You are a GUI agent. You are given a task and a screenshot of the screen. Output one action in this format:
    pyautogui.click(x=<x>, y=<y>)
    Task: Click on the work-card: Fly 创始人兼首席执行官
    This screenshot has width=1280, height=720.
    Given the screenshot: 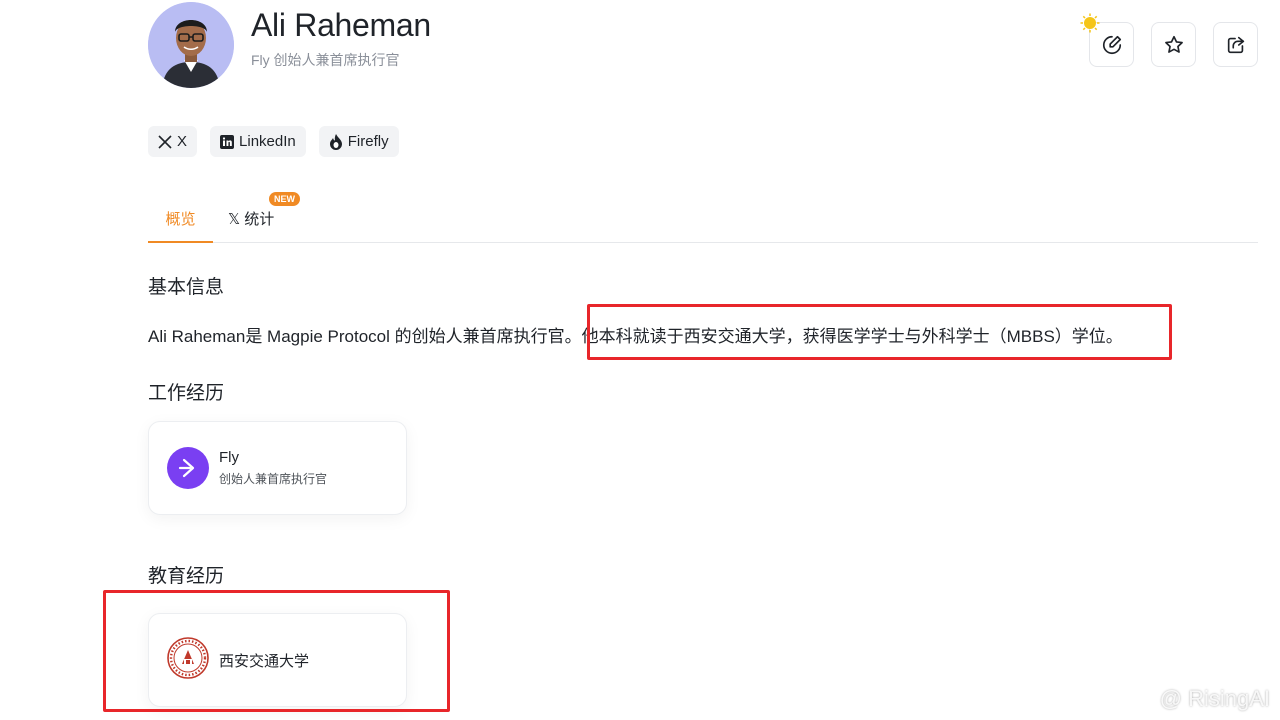 What is the action you would take?
    pyautogui.click(x=277, y=468)
    